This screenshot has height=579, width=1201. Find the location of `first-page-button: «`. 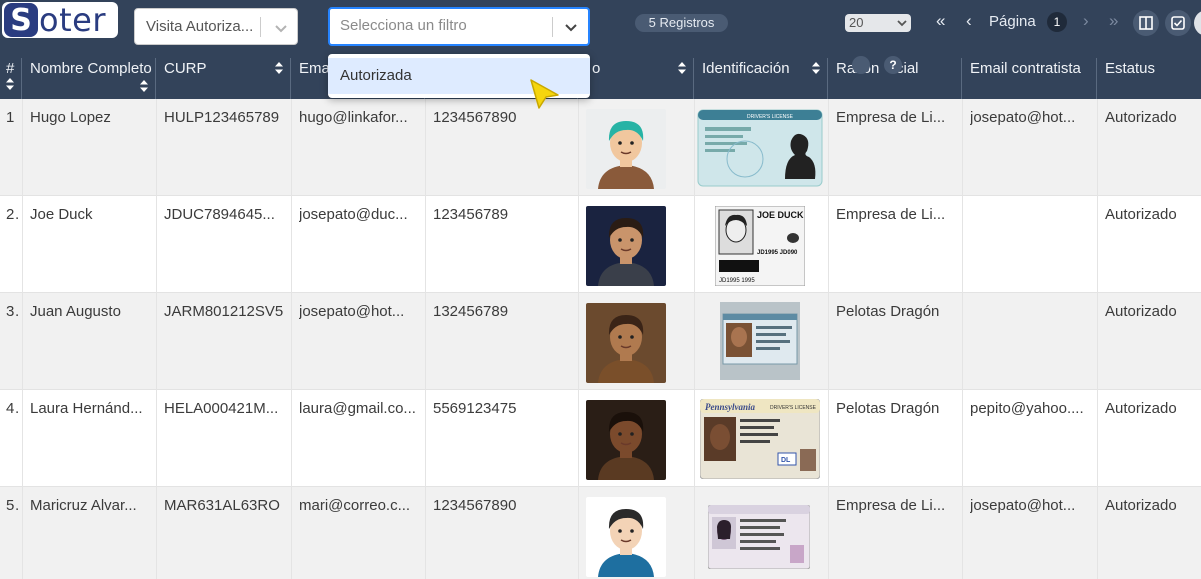

first-page-button: « is located at coordinates (940, 21).